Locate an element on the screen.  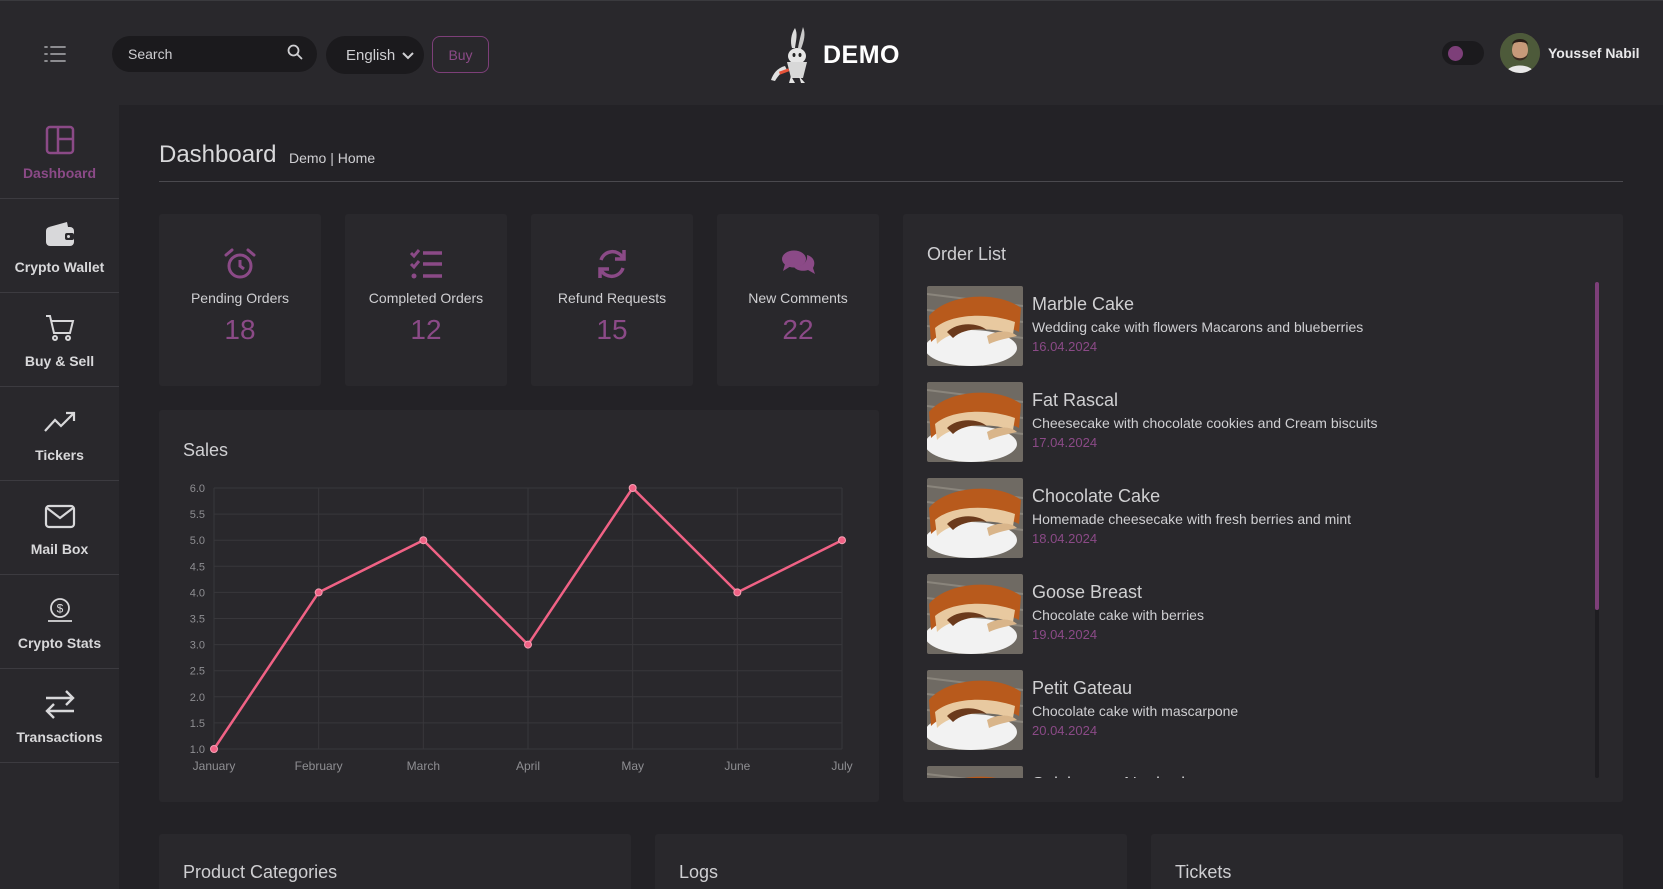
order-date: 19.04.2024 is located at coordinates (1065, 634).